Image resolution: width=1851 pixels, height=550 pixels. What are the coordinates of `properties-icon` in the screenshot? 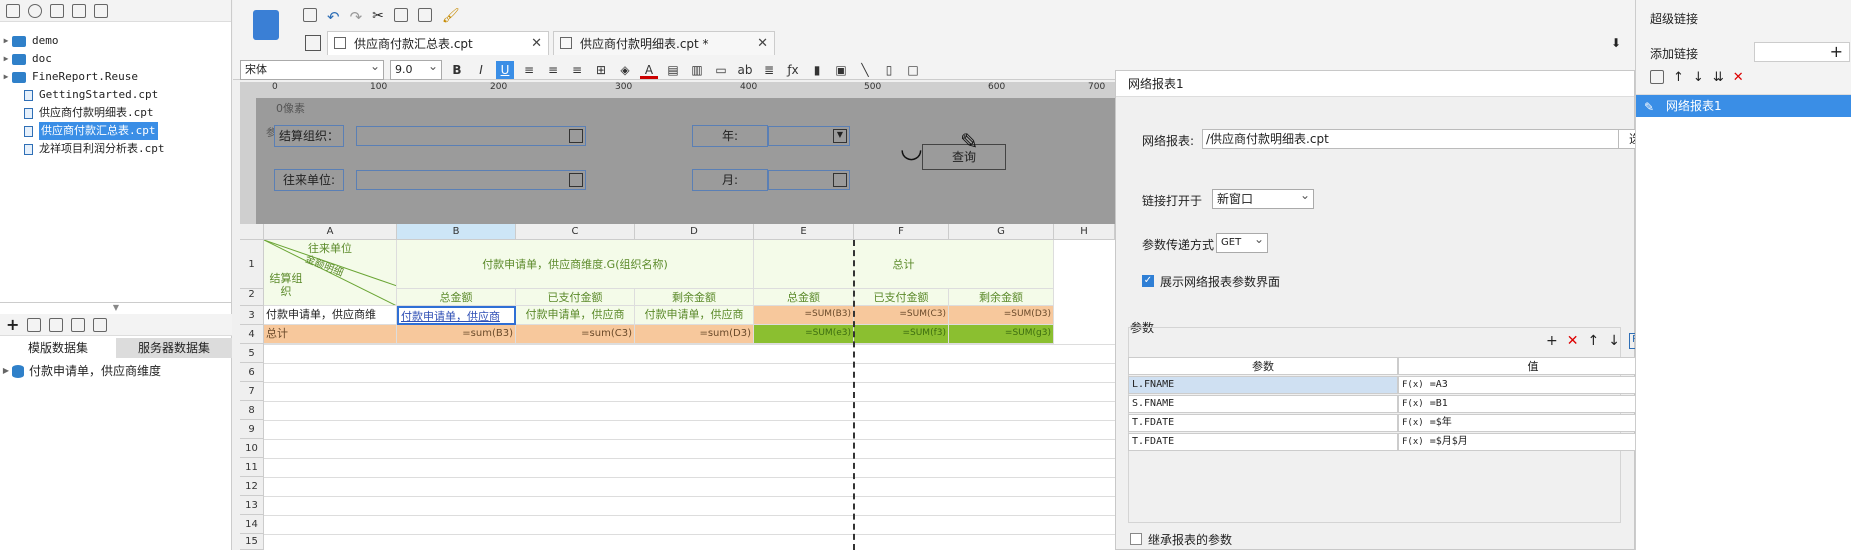 It's located at (57, 10).